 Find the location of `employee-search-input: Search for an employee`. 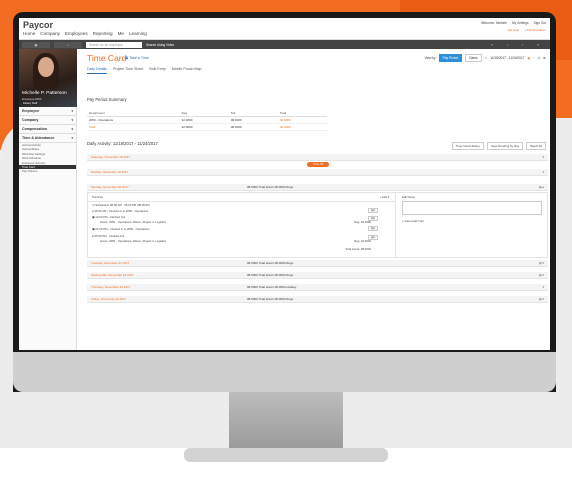

employee-search-input: Search for an employee is located at coordinates (114, 44).